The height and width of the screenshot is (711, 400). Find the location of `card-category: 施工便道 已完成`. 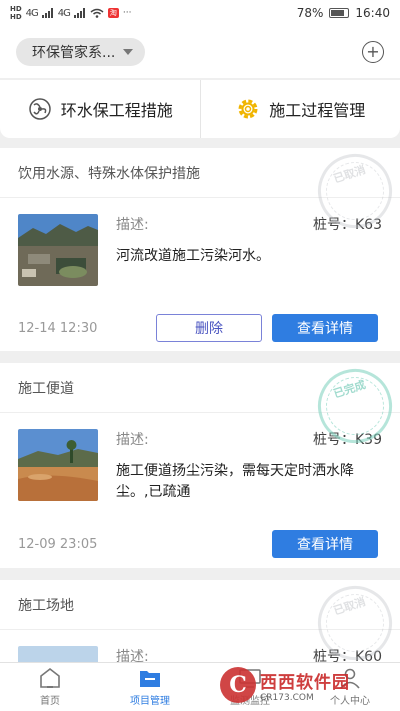

card-category: 施工便道 已完成 is located at coordinates (200, 408).